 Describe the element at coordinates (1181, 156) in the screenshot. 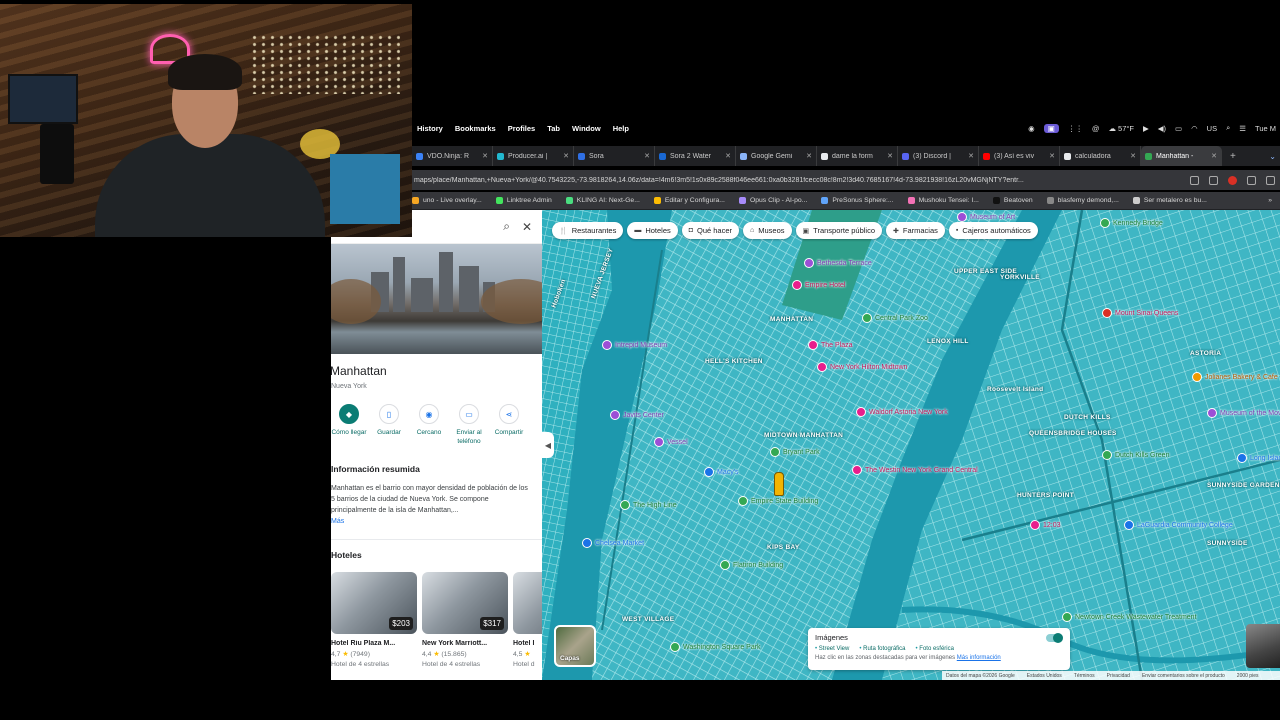

I see `tab: Manhattan - ✕` at that location.